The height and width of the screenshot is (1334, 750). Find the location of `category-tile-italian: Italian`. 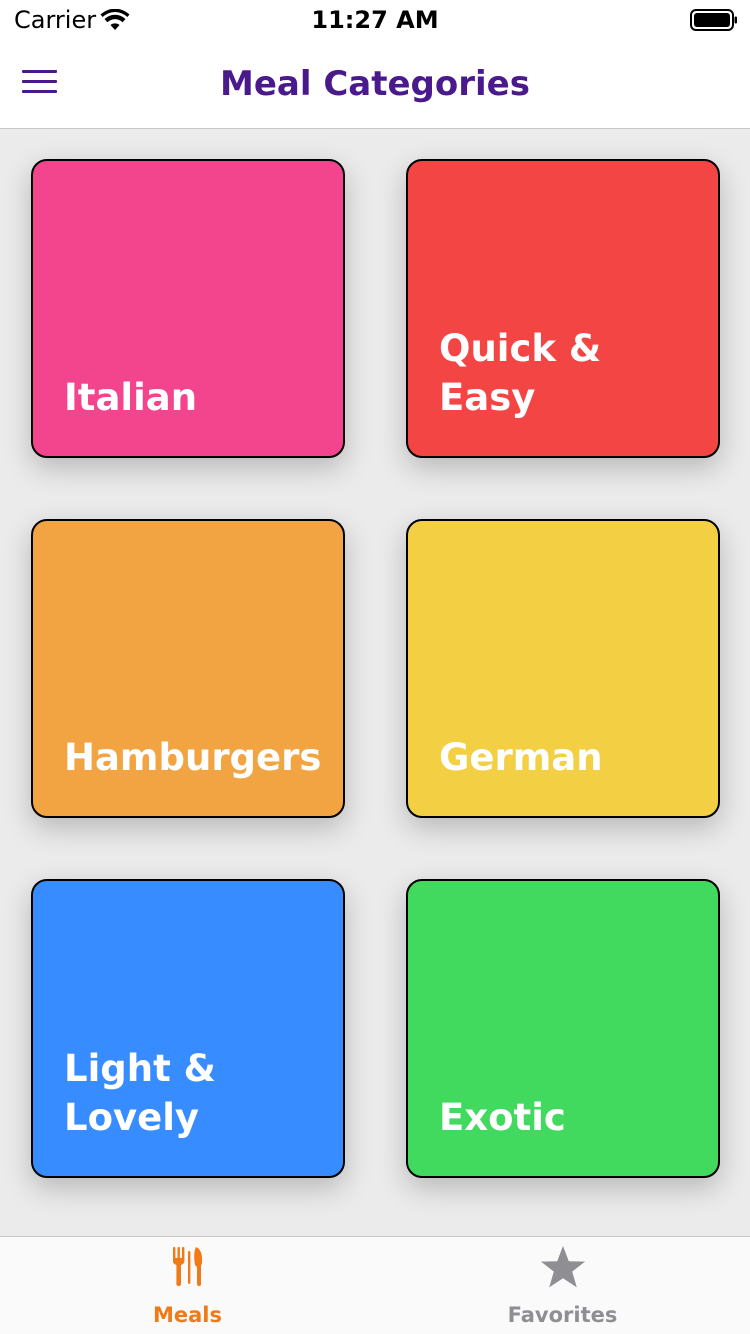

category-tile-italian: Italian is located at coordinates (188, 308).